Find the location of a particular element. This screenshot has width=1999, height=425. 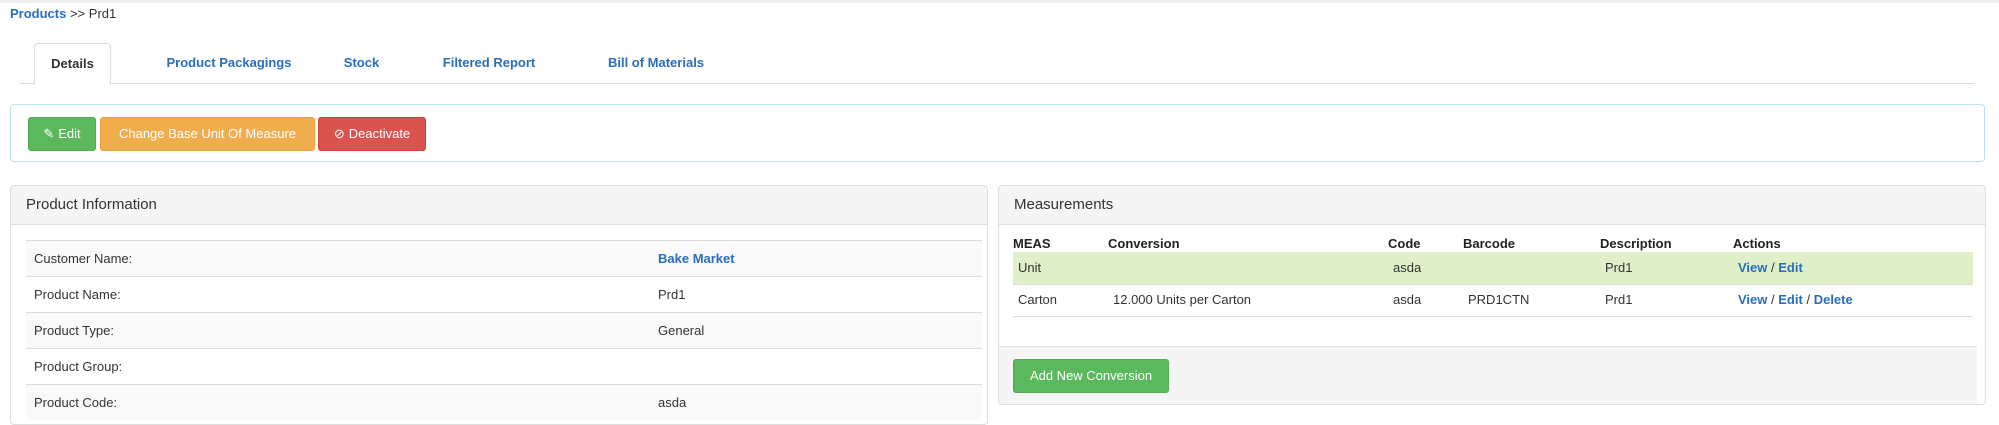

info-row-product-name: Product Name: Prd1 is located at coordinates (504, 294).